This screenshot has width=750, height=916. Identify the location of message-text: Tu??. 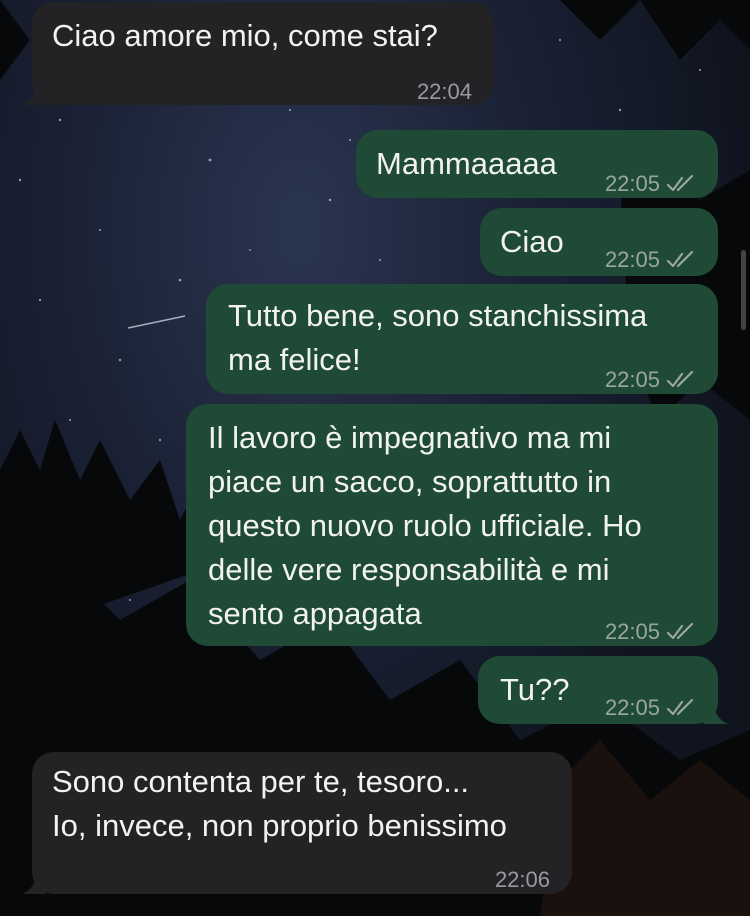
(535, 689).